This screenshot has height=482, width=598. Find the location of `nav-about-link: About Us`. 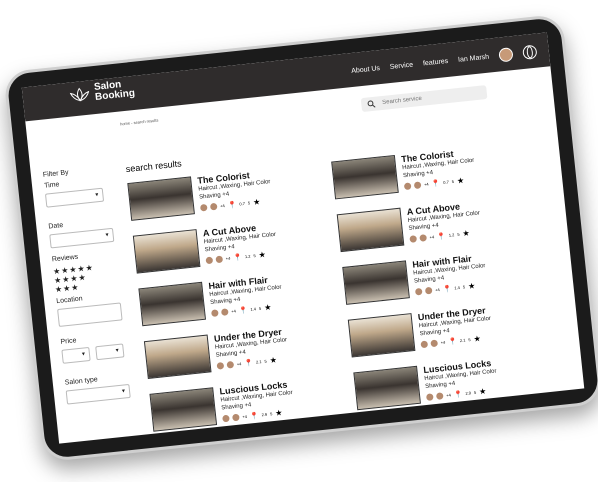

nav-about-link: About Us is located at coordinates (365, 70).